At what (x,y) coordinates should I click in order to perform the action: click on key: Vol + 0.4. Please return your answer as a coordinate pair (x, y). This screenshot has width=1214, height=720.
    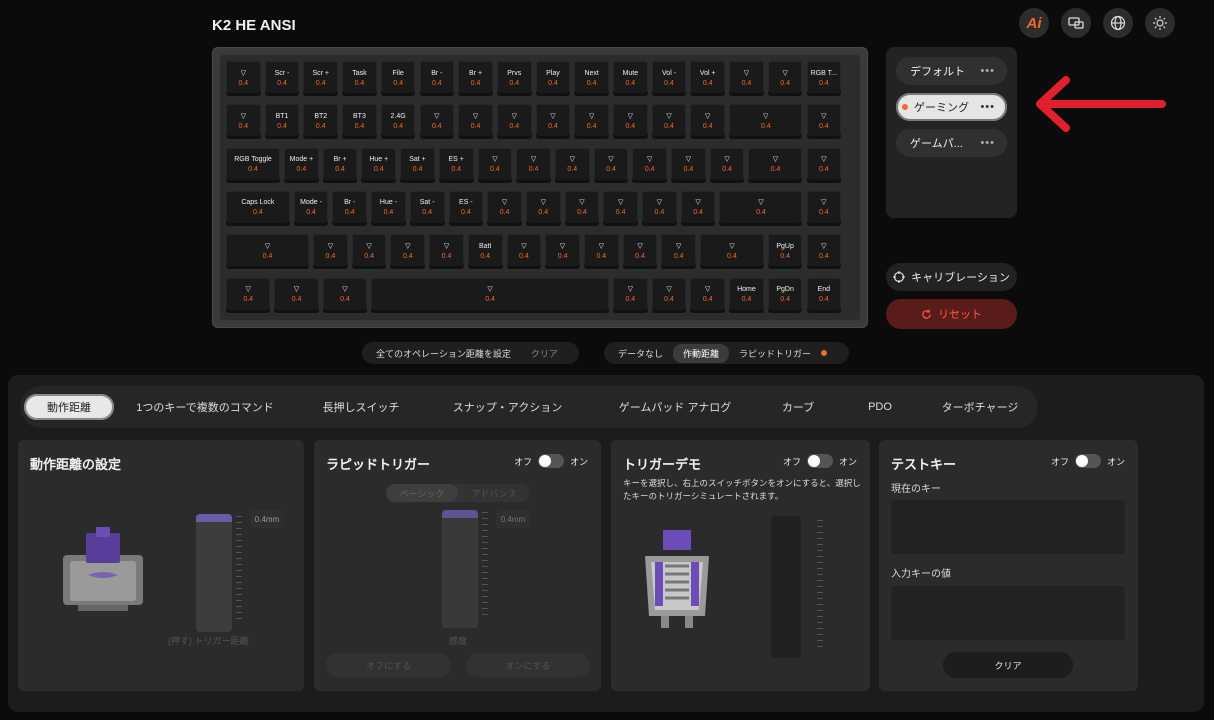
    Looking at the image, I should click on (708, 78).